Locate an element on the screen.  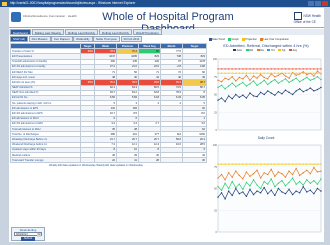
legend-item: Adm is located at coordinates (237, 50).